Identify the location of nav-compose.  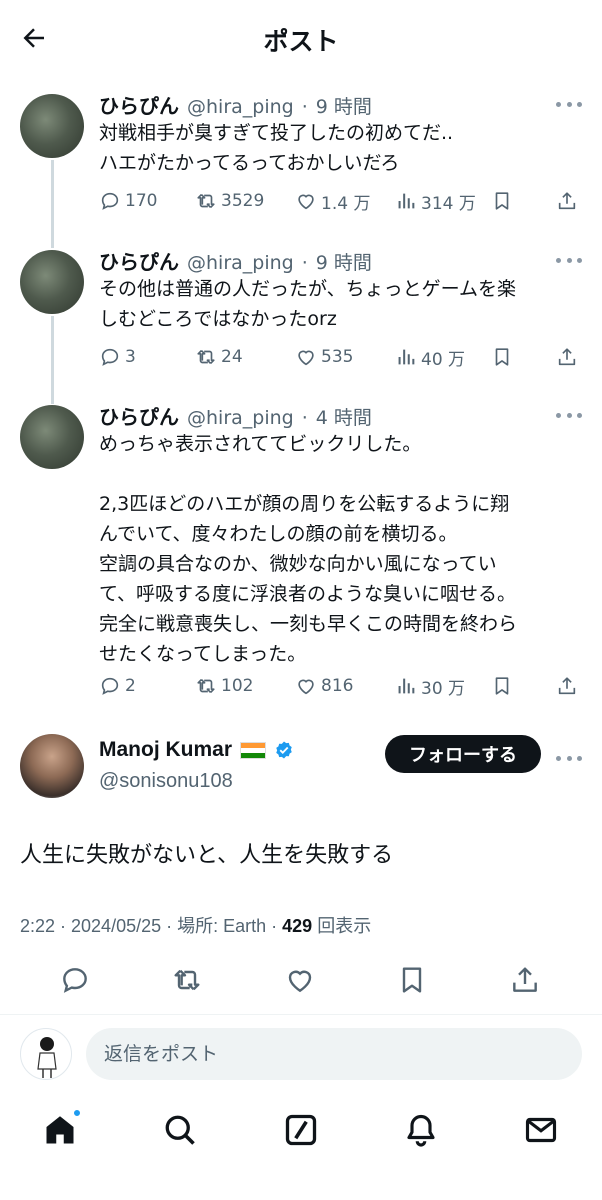
(301, 1130).